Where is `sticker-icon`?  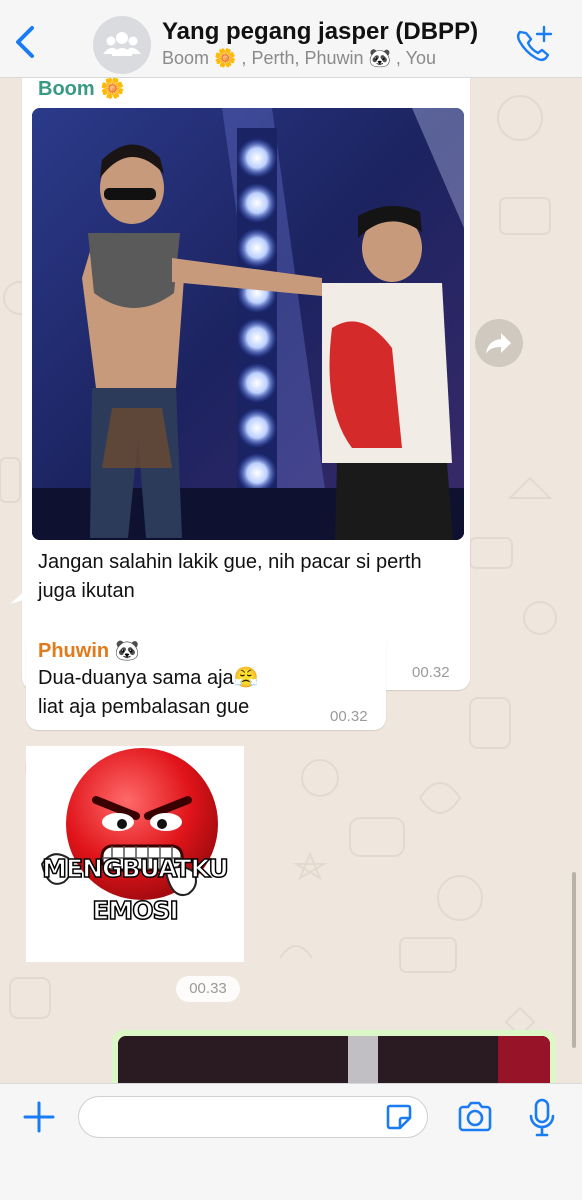
sticker-icon is located at coordinates (399, 1117).